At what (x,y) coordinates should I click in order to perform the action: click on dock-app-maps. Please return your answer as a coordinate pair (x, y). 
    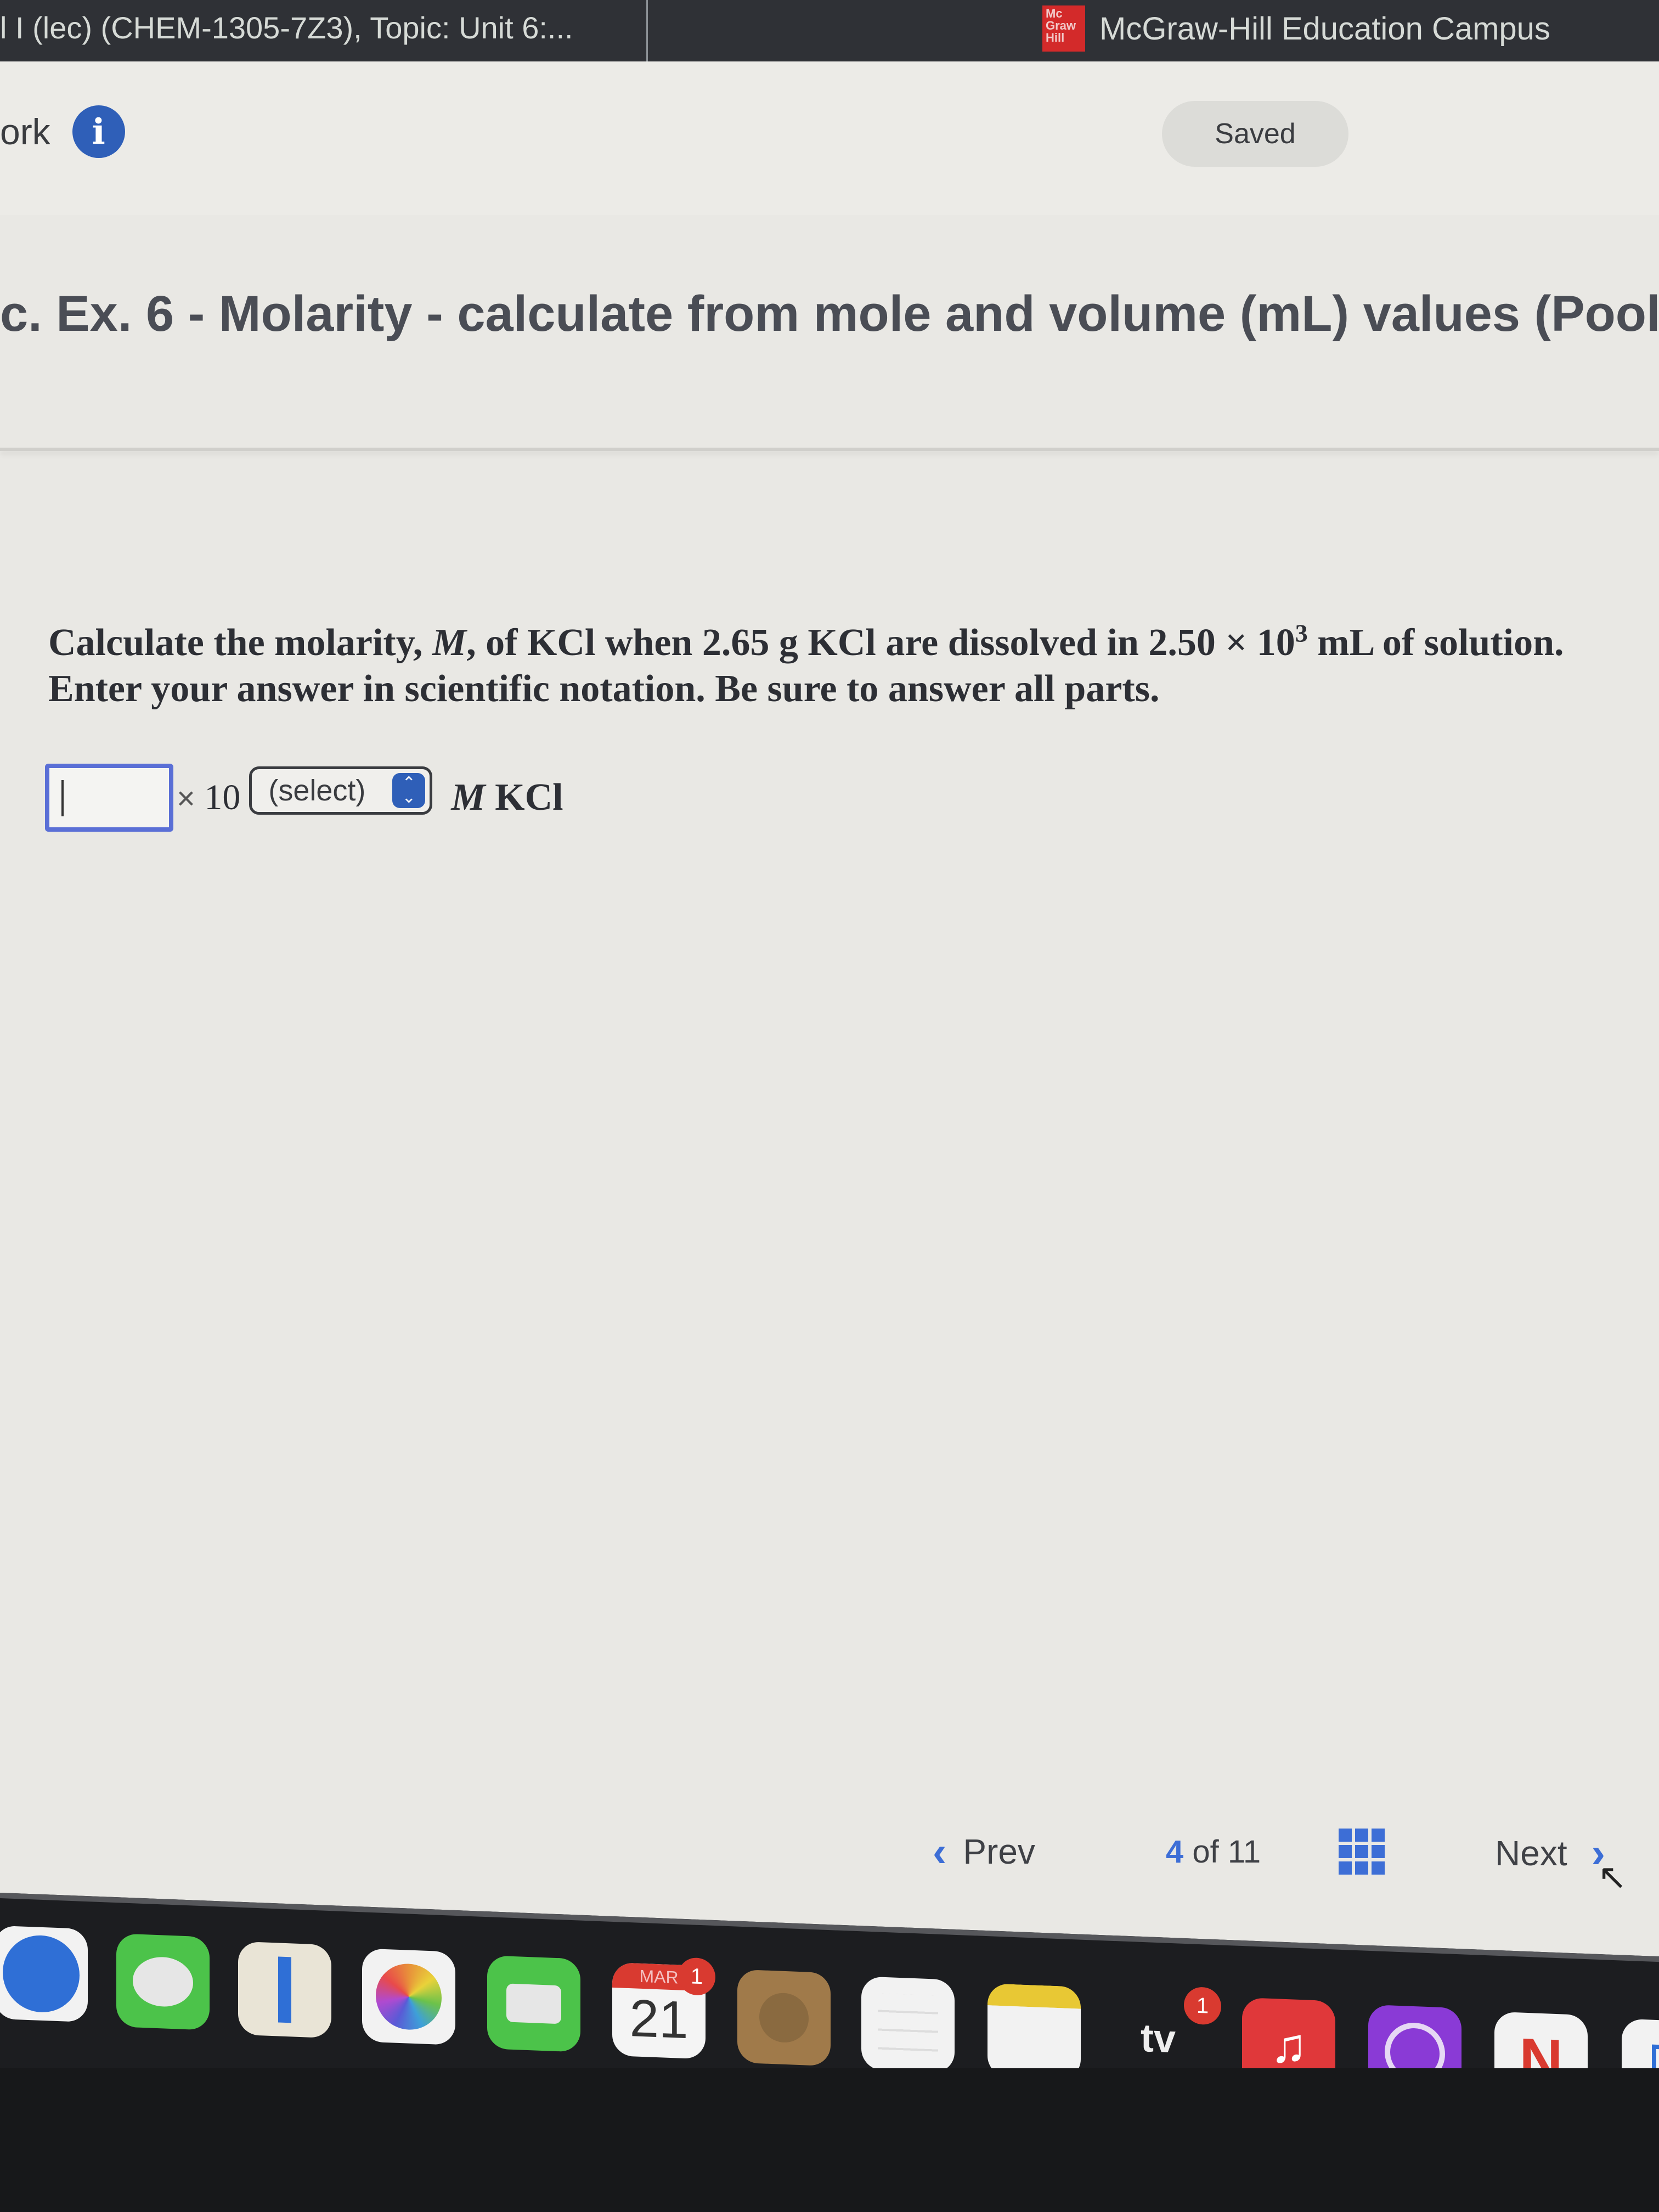
    Looking at the image, I should click on (284, 1990).